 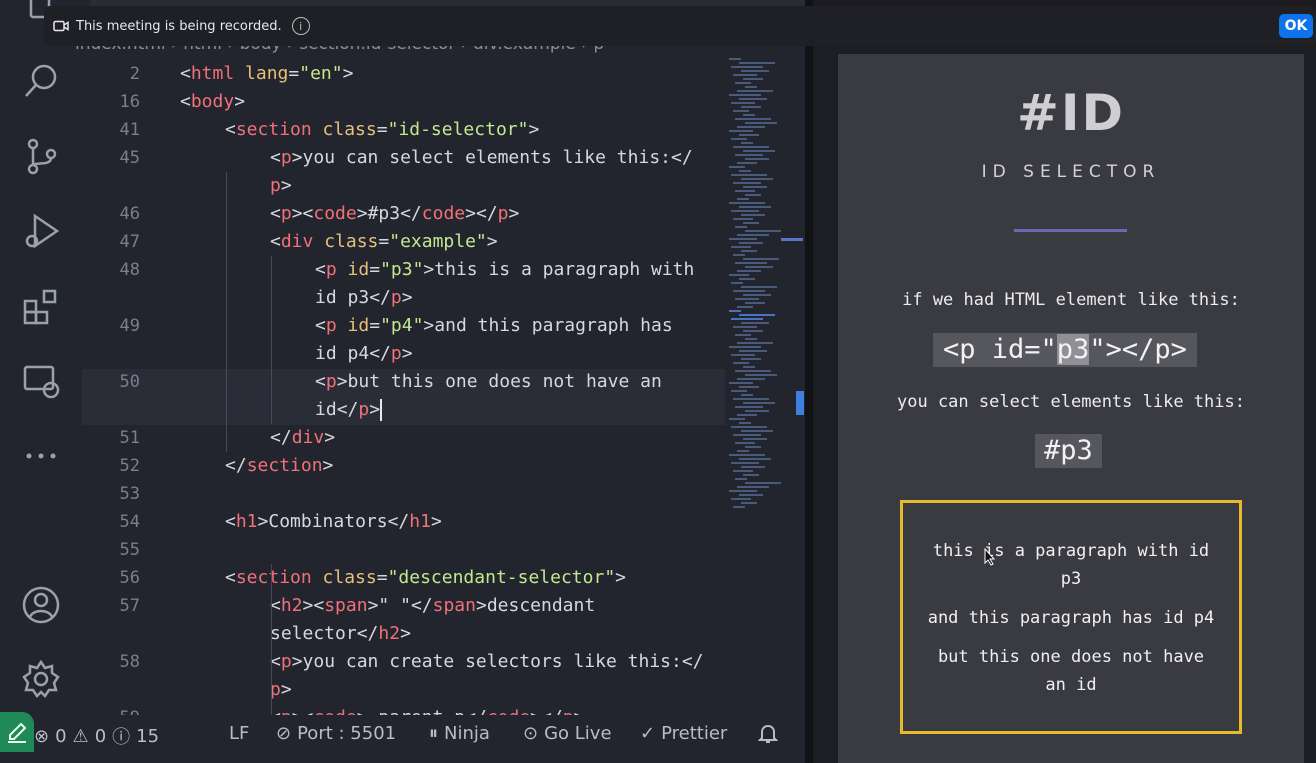 What do you see at coordinates (402, 102) in the screenshot?
I see `code-line: 16 <body>` at bounding box center [402, 102].